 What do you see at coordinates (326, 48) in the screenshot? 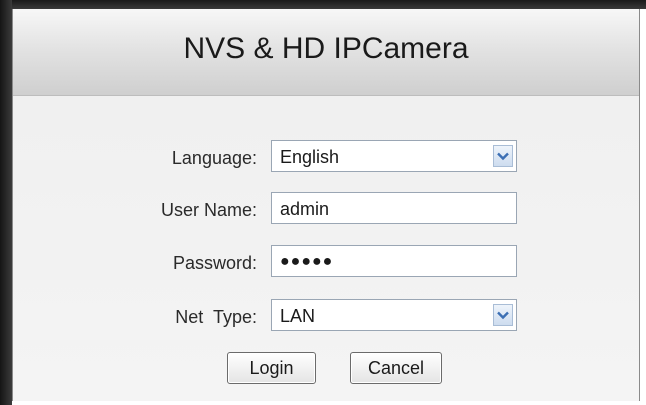
I see `dialog-title: NVS & HD IPCamera` at bounding box center [326, 48].